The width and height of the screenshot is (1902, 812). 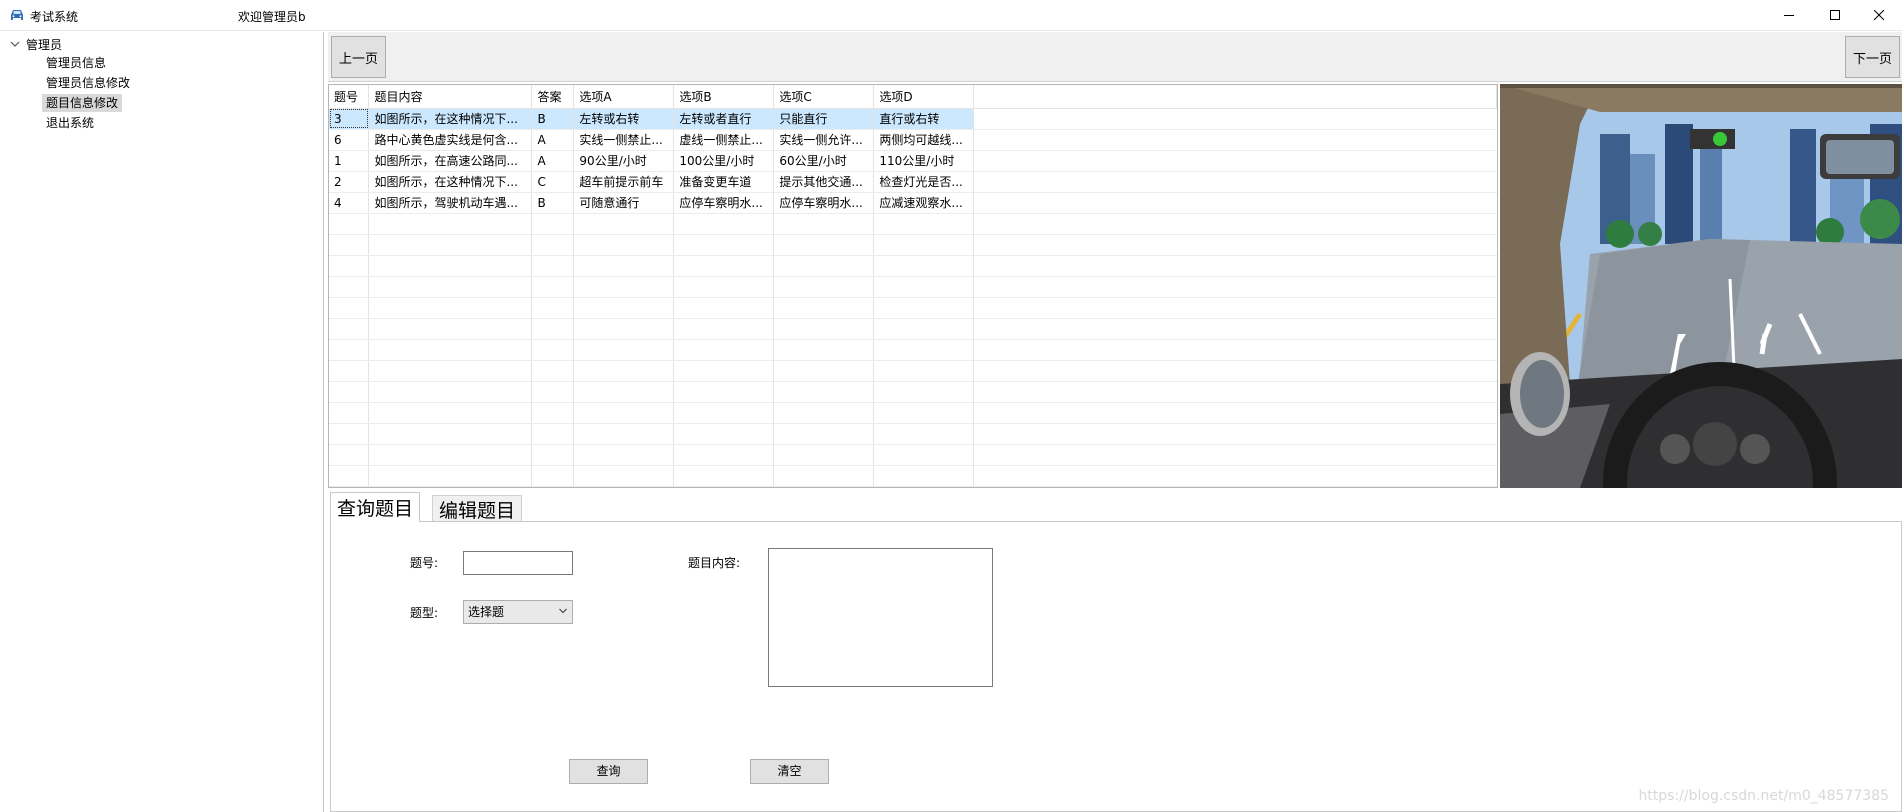 I want to click on table-cell: 6, so click(x=349, y=140).